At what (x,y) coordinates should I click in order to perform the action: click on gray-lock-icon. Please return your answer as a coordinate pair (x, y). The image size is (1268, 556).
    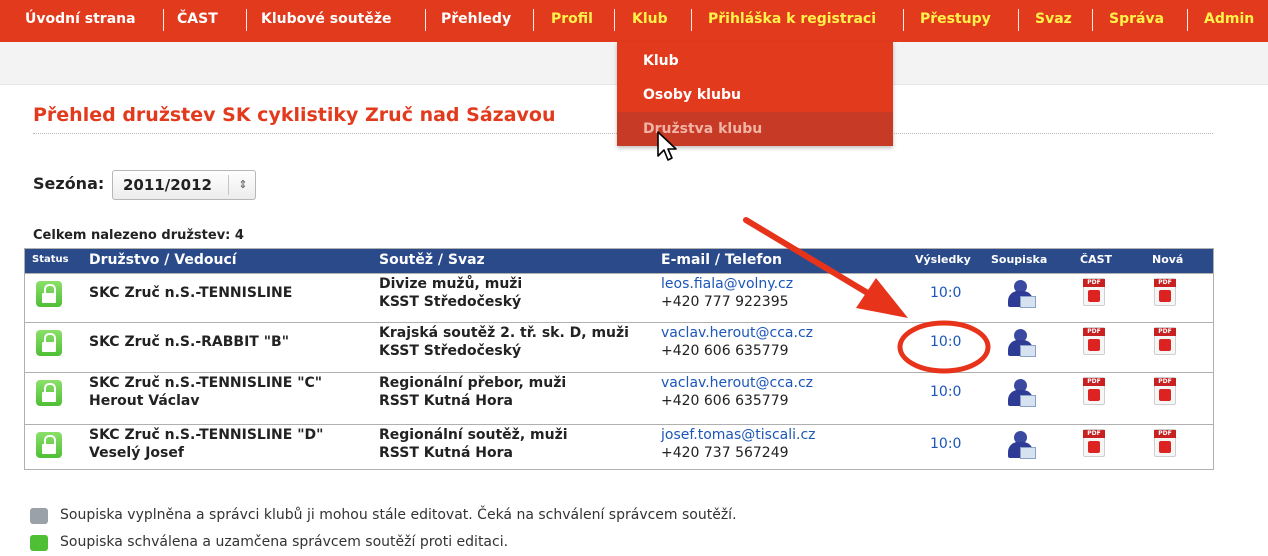
    Looking at the image, I should click on (39, 516).